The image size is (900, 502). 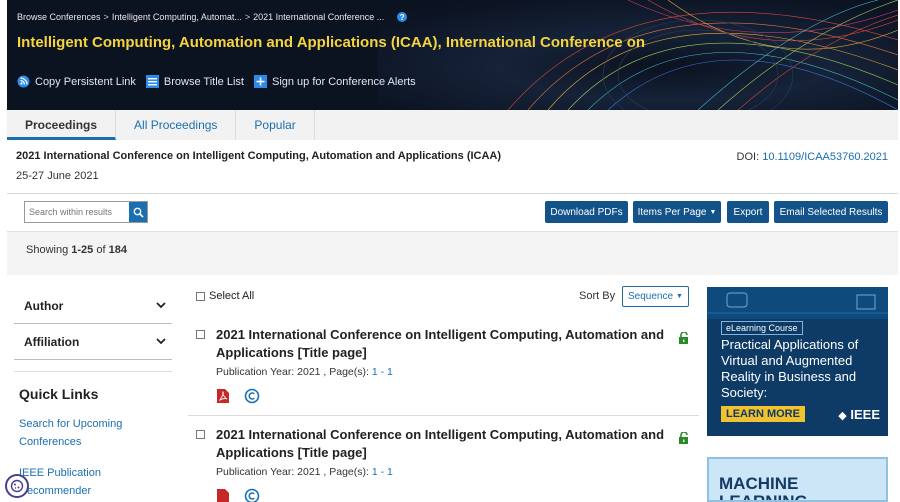 I want to click on quick-links-title: Quick Links, so click(x=59, y=394).